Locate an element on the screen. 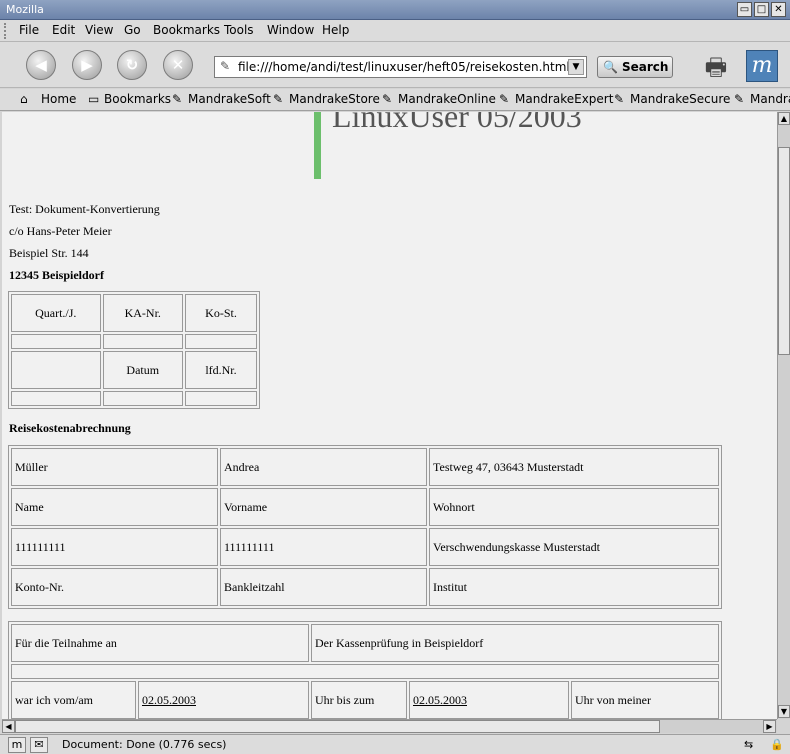  date-to: 02.05.2003 is located at coordinates (440, 700).